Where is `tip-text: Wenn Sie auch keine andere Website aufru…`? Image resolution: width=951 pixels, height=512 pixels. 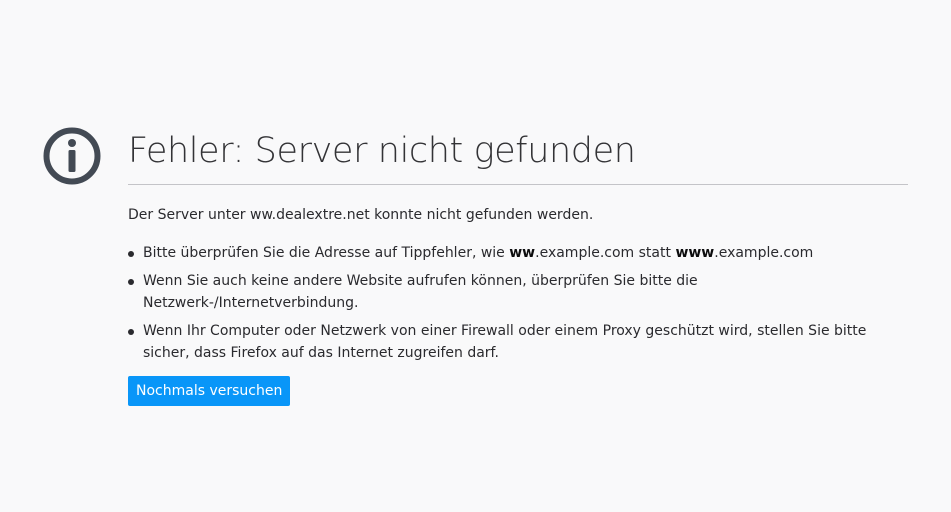 tip-text: Wenn Sie auch keine andere Website aufru… is located at coordinates (420, 292).